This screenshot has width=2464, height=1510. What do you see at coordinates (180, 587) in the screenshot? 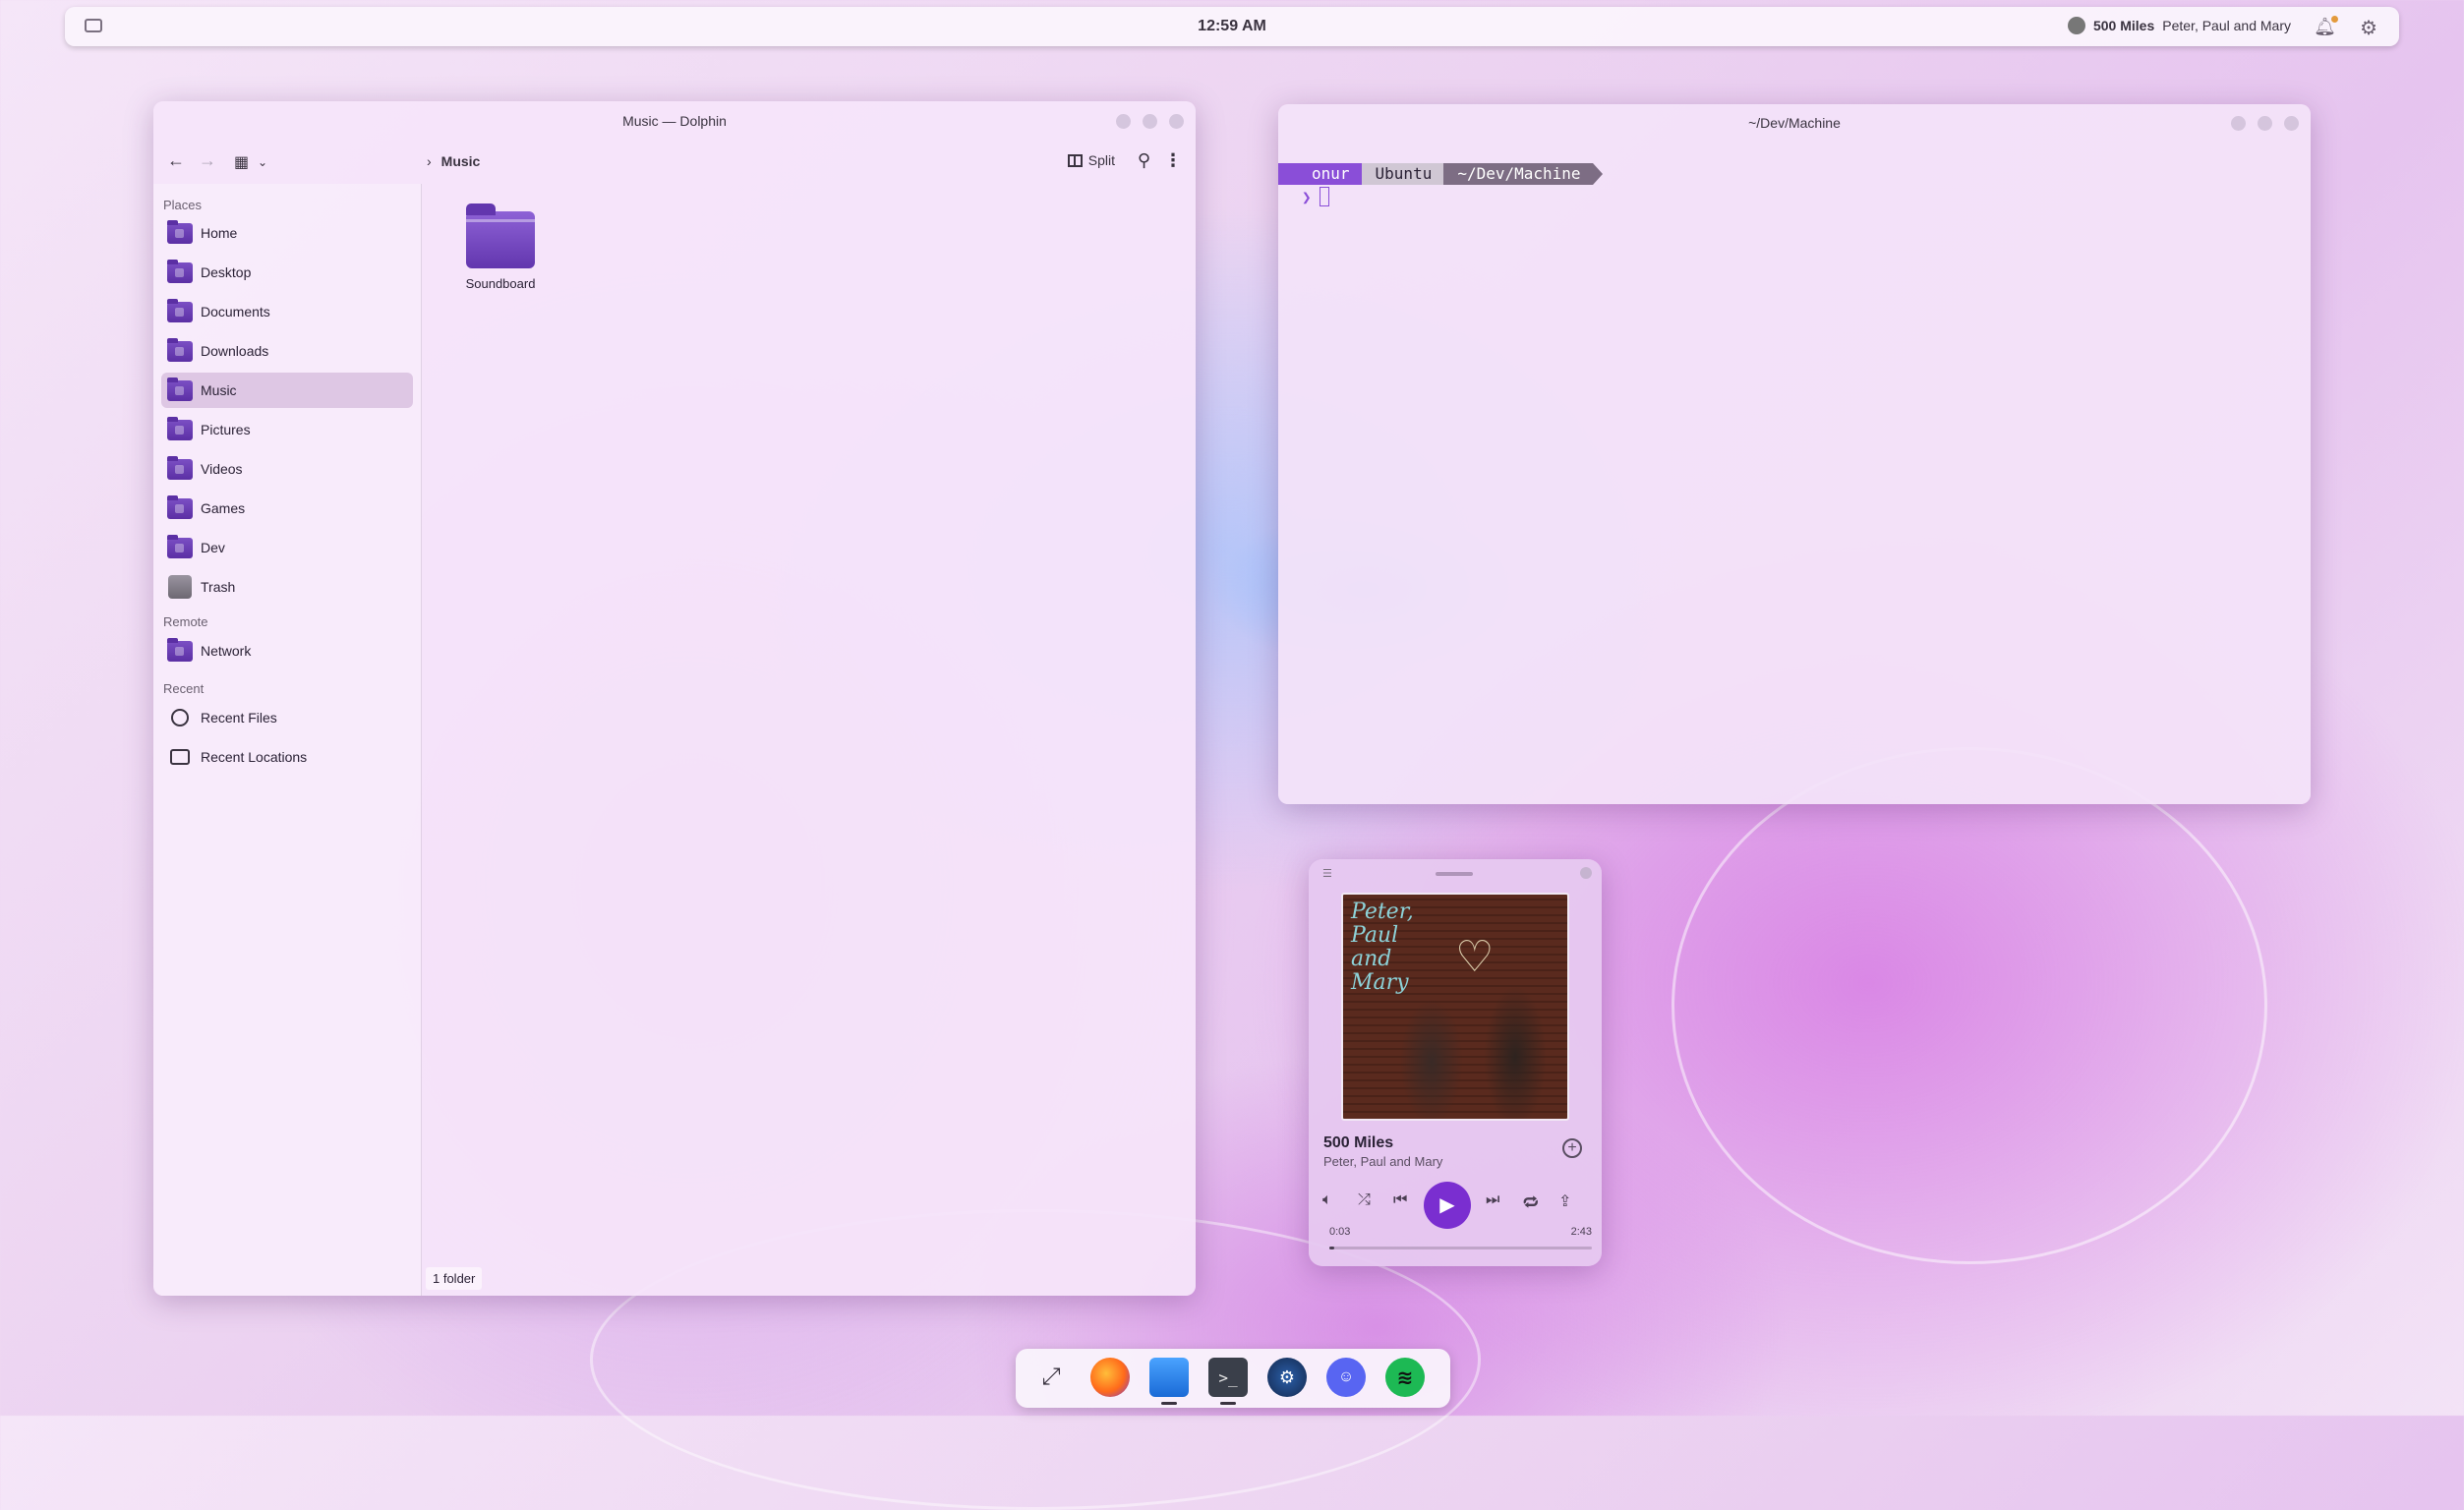
I see `trash-icon` at bounding box center [180, 587].